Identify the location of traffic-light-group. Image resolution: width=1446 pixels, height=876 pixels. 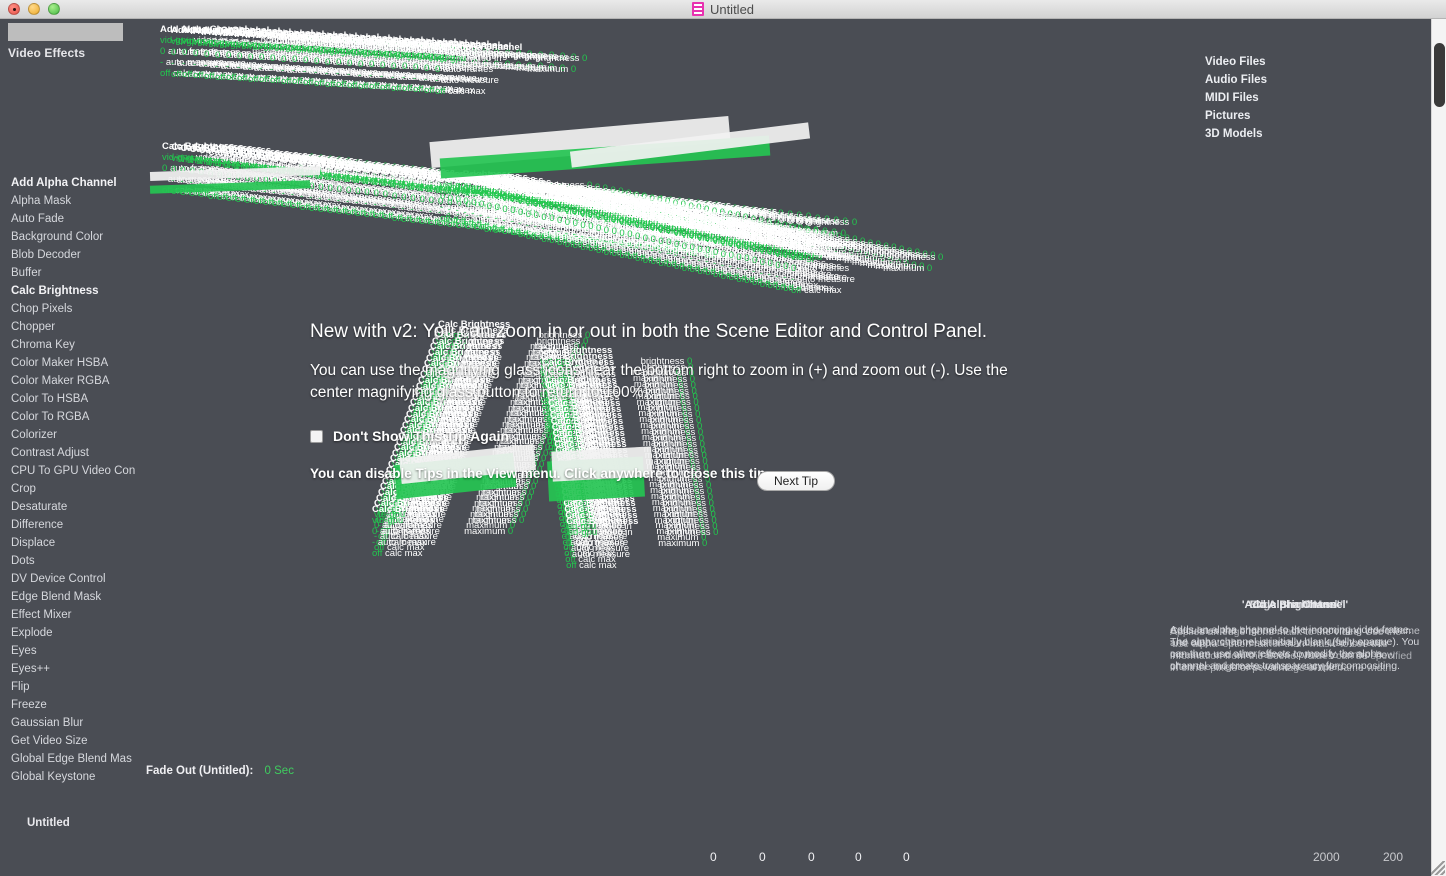
(34, 9).